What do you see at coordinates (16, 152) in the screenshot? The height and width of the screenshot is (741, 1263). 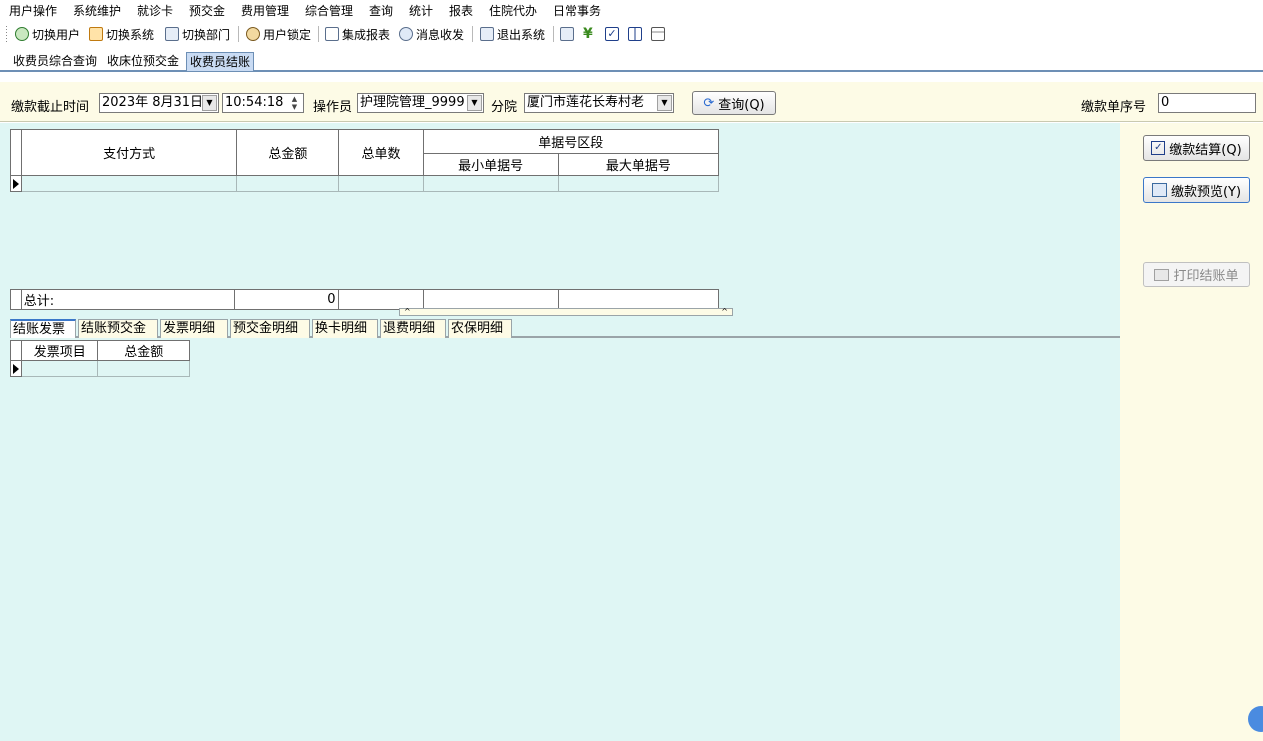 I see `grid-corner` at bounding box center [16, 152].